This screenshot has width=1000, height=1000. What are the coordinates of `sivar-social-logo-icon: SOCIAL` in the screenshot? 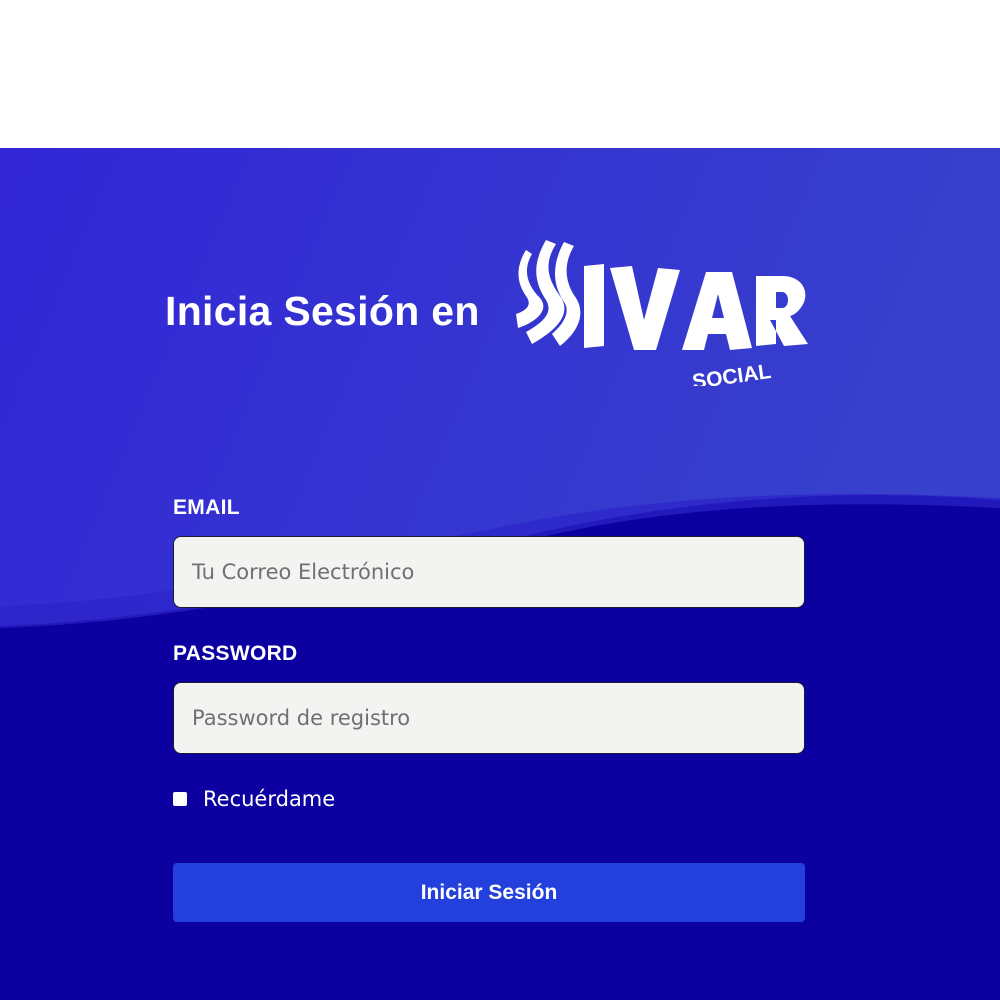 It's located at (662, 313).